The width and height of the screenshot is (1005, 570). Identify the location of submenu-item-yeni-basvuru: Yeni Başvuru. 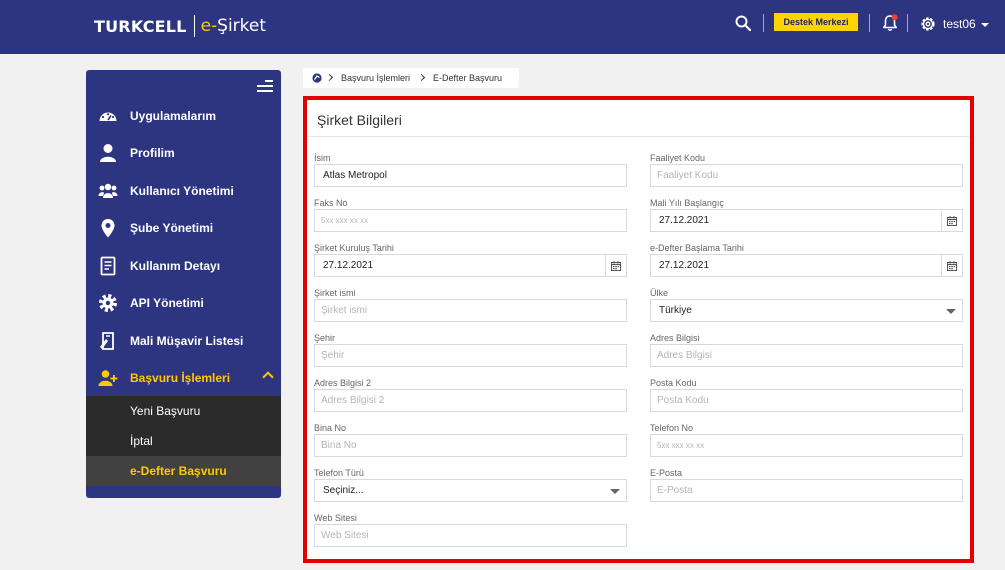
(183, 411).